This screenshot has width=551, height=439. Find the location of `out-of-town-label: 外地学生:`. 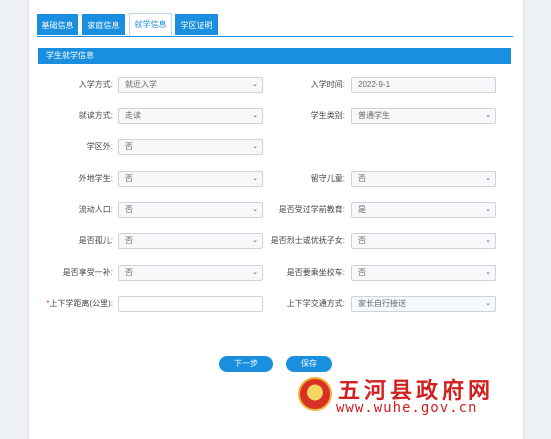

out-of-town-label: 外地学生: is located at coordinates (95, 178).